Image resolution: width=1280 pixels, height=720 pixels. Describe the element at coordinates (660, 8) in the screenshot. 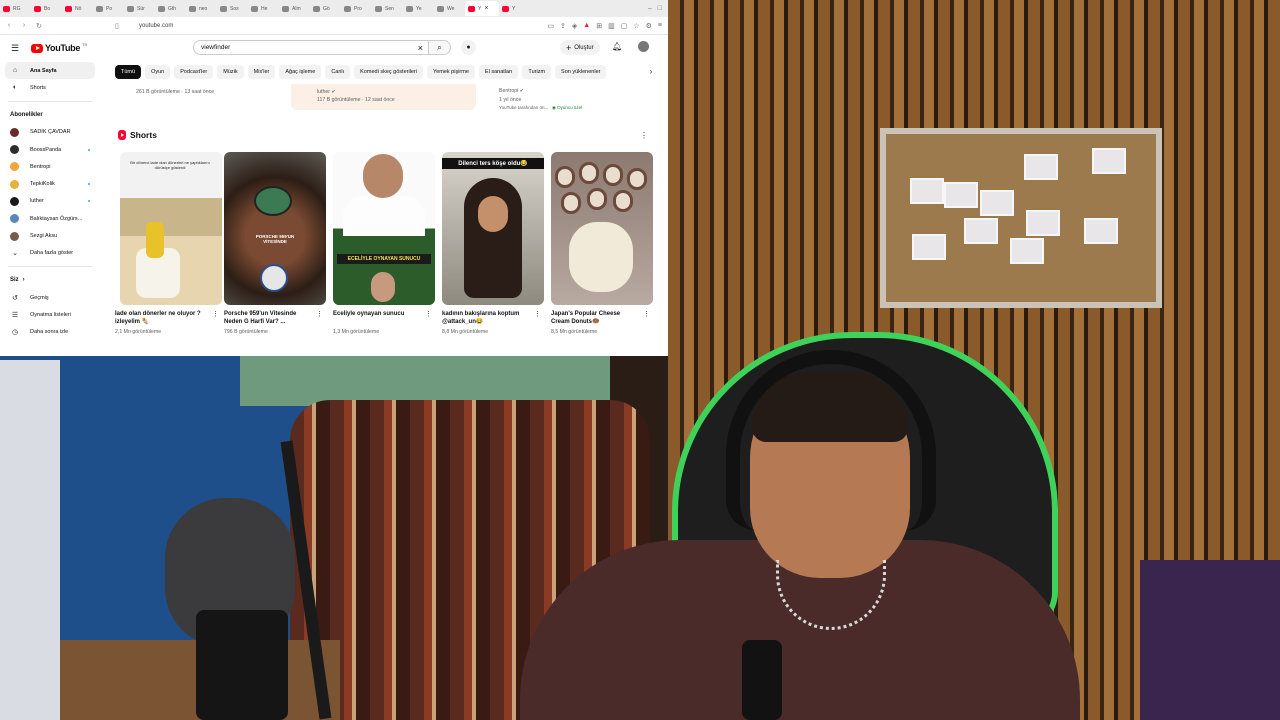

I see `maximize-icon: □` at that location.